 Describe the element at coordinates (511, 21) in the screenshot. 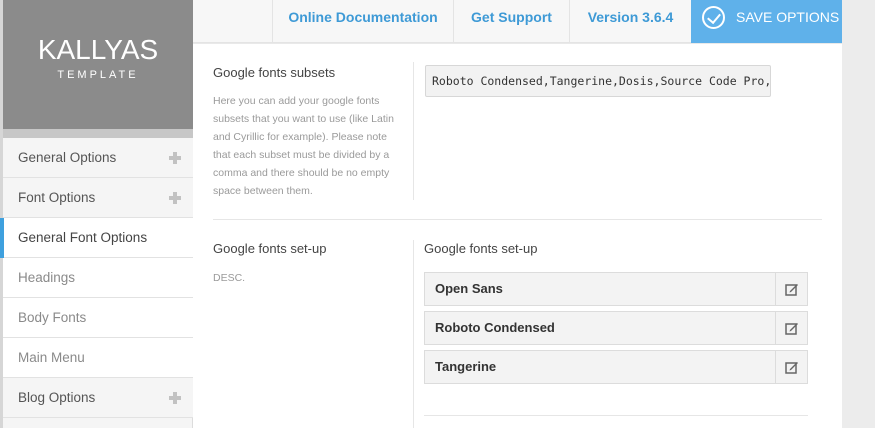

I see `get-support-link: Get Support` at that location.